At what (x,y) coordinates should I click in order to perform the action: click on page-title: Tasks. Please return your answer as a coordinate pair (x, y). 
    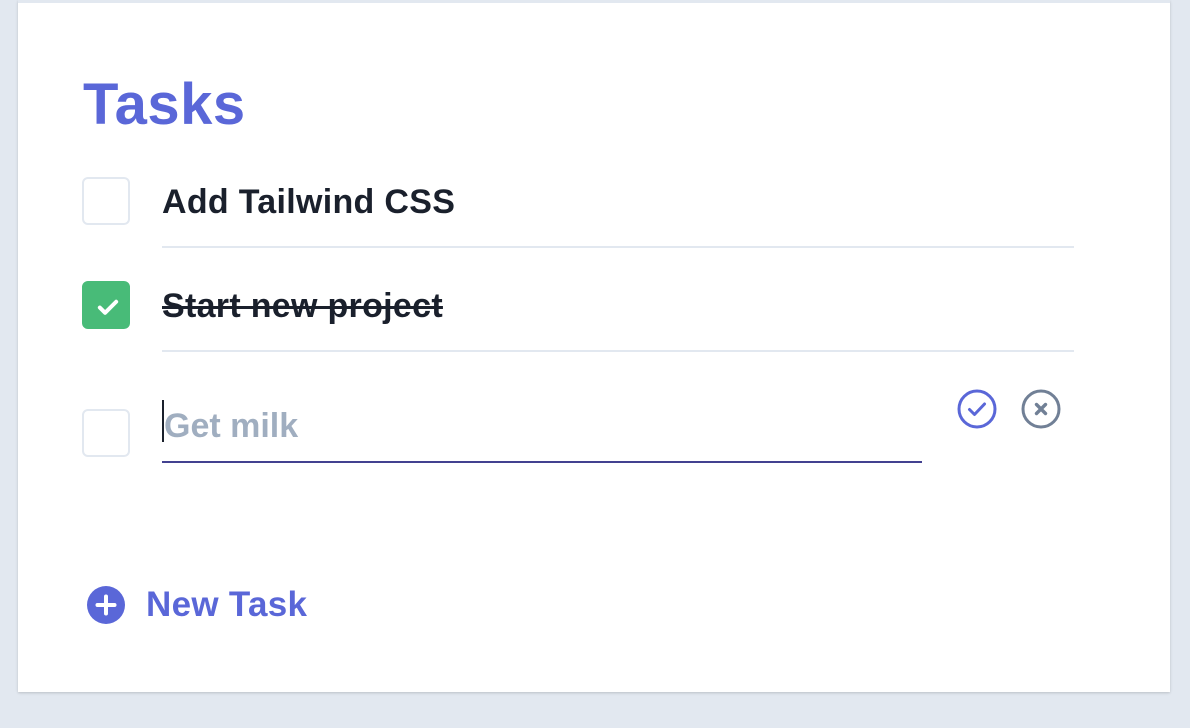
    Looking at the image, I should click on (164, 104).